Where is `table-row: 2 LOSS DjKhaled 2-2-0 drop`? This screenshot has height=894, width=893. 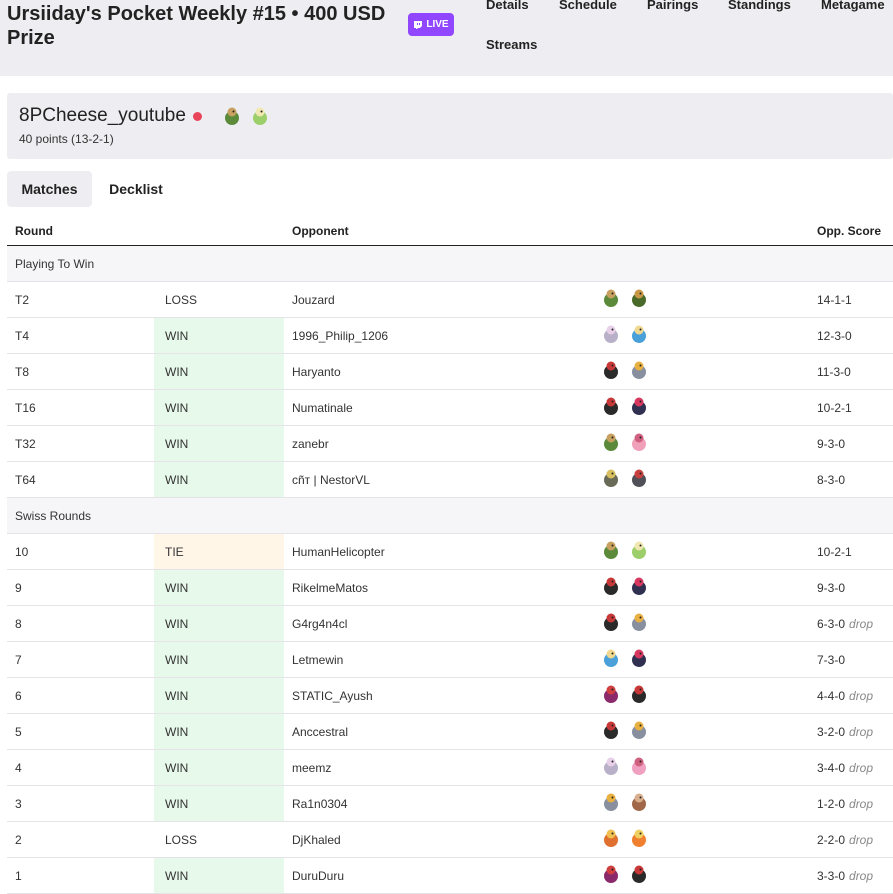 table-row: 2 LOSS DjKhaled 2-2-0 drop is located at coordinates (450, 839).